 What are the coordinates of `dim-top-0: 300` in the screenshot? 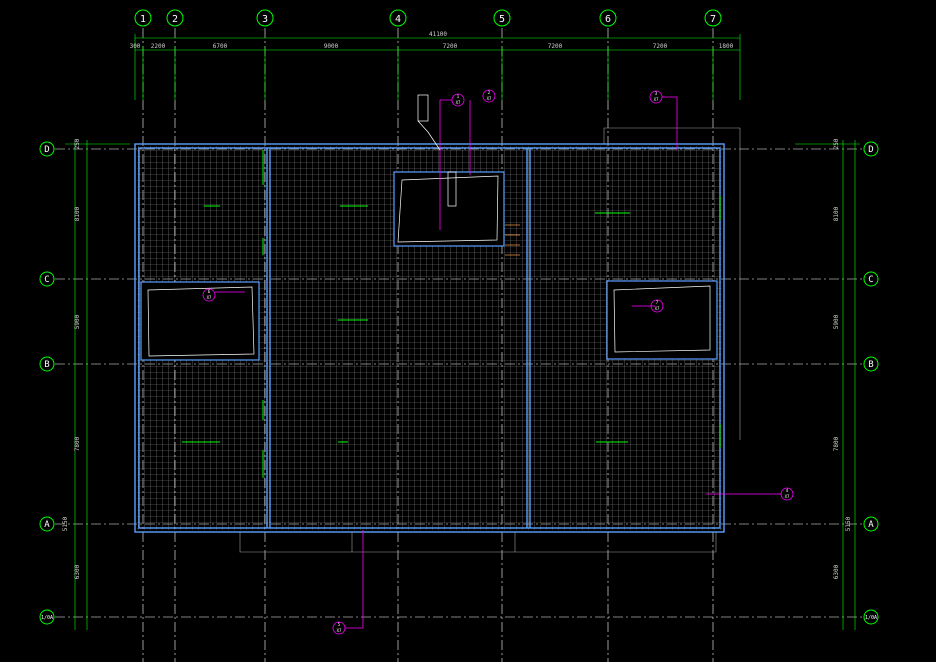 It's located at (135, 46).